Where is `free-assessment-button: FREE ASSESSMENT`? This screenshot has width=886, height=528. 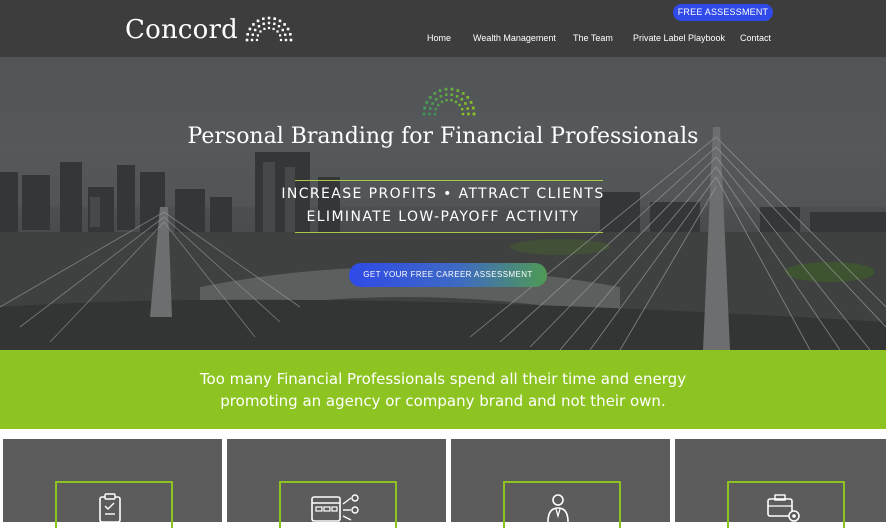
free-assessment-button: FREE ASSESSMENT is located at coordinates (723, 12).